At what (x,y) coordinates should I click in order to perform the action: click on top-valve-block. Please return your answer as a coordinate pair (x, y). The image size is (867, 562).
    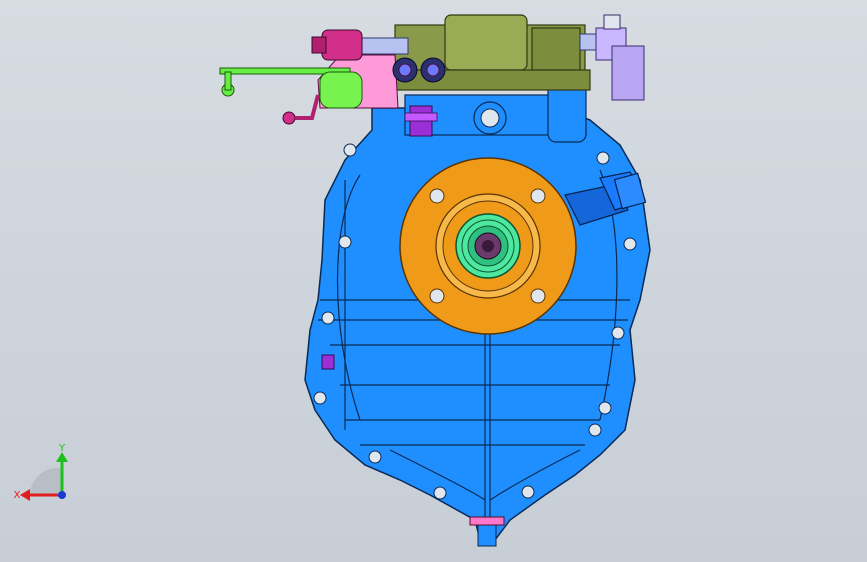
    Looking at the image, I should click on (490, 52).